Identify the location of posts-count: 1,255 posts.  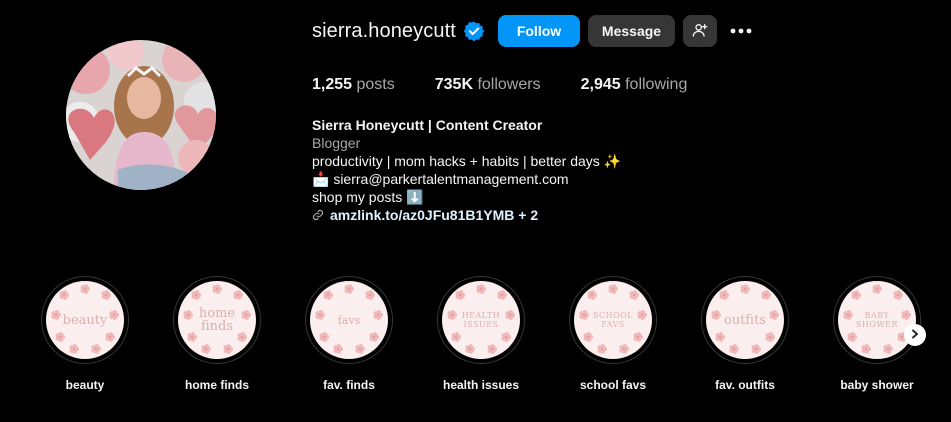
(353, 85).